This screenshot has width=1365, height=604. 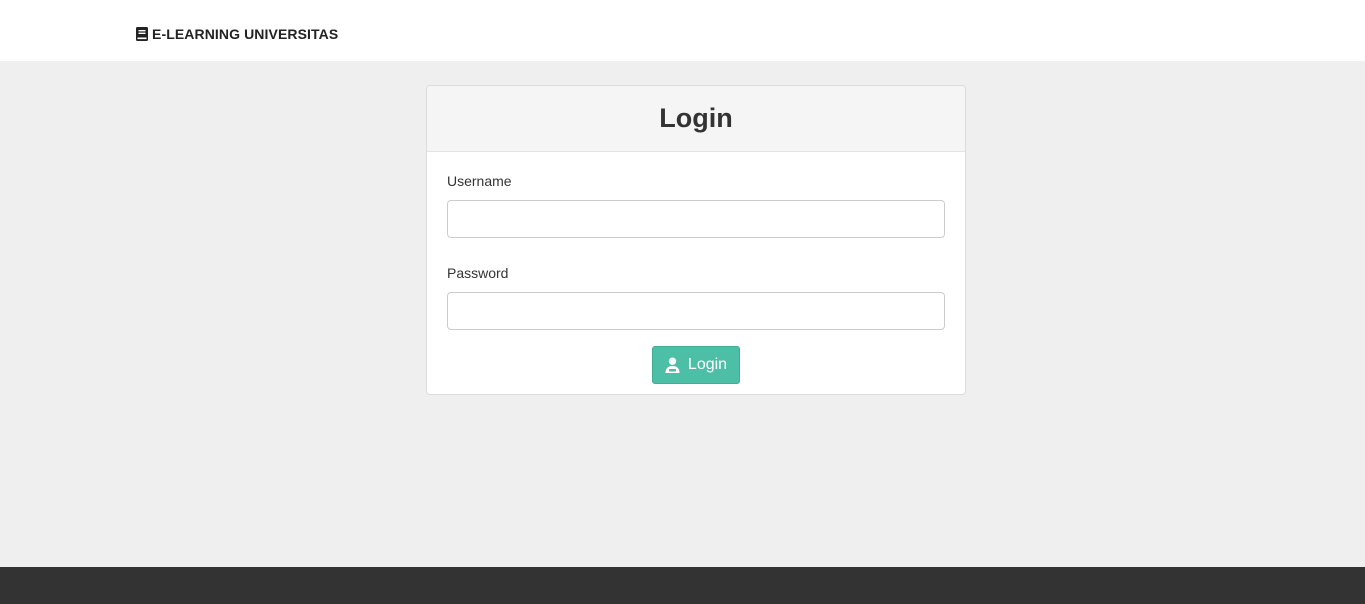 What do you see at coordinates (672, 365) in the screenshot?
I see `user-icon` at bounding box center [672, 365].